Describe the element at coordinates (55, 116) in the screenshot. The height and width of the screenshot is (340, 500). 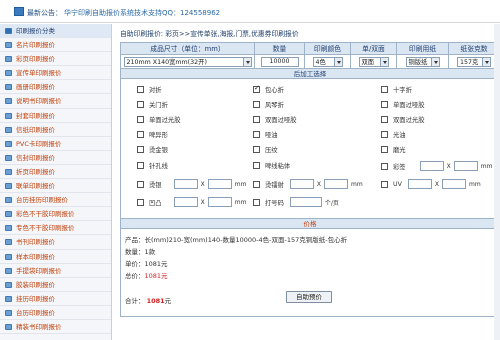
I see `sidebar-item-folder: 封套印刷报价` at that location.